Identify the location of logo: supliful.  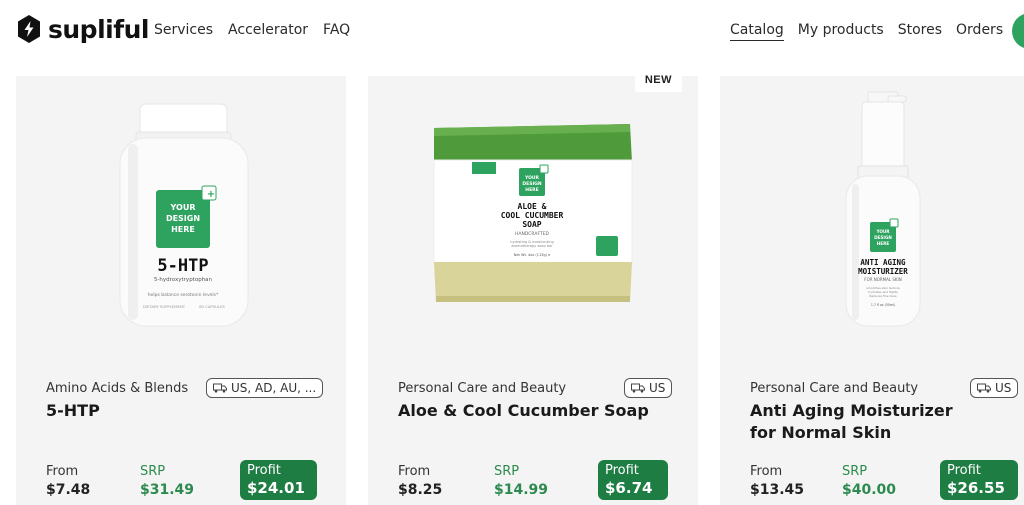
(82, 29).